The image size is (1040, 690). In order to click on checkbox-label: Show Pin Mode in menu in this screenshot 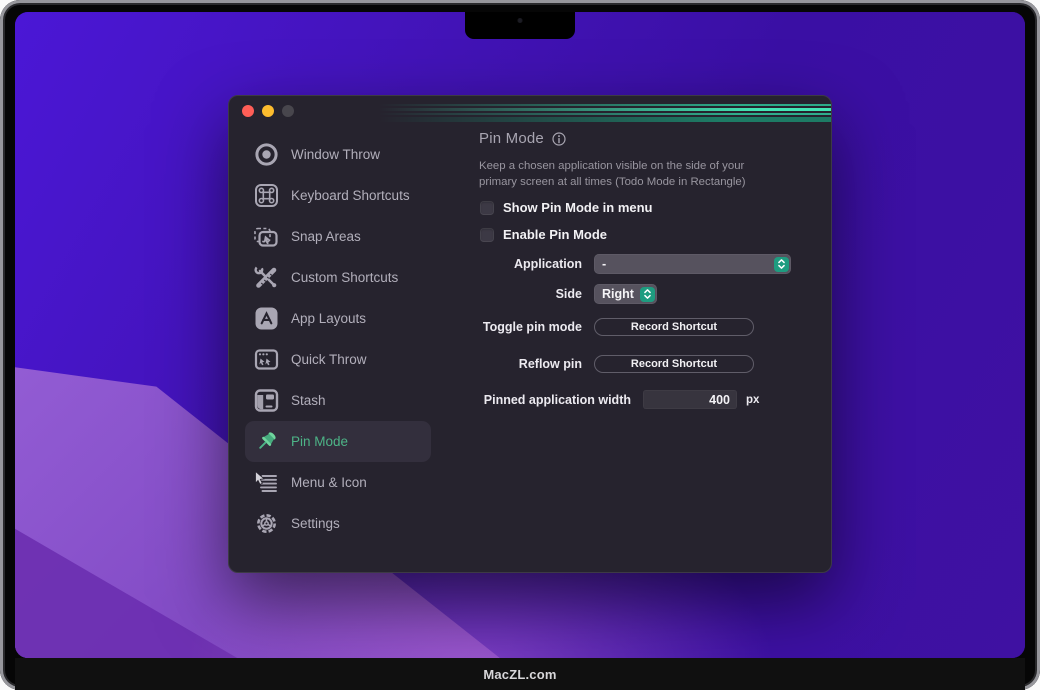, I will do `click(578, 207)`.